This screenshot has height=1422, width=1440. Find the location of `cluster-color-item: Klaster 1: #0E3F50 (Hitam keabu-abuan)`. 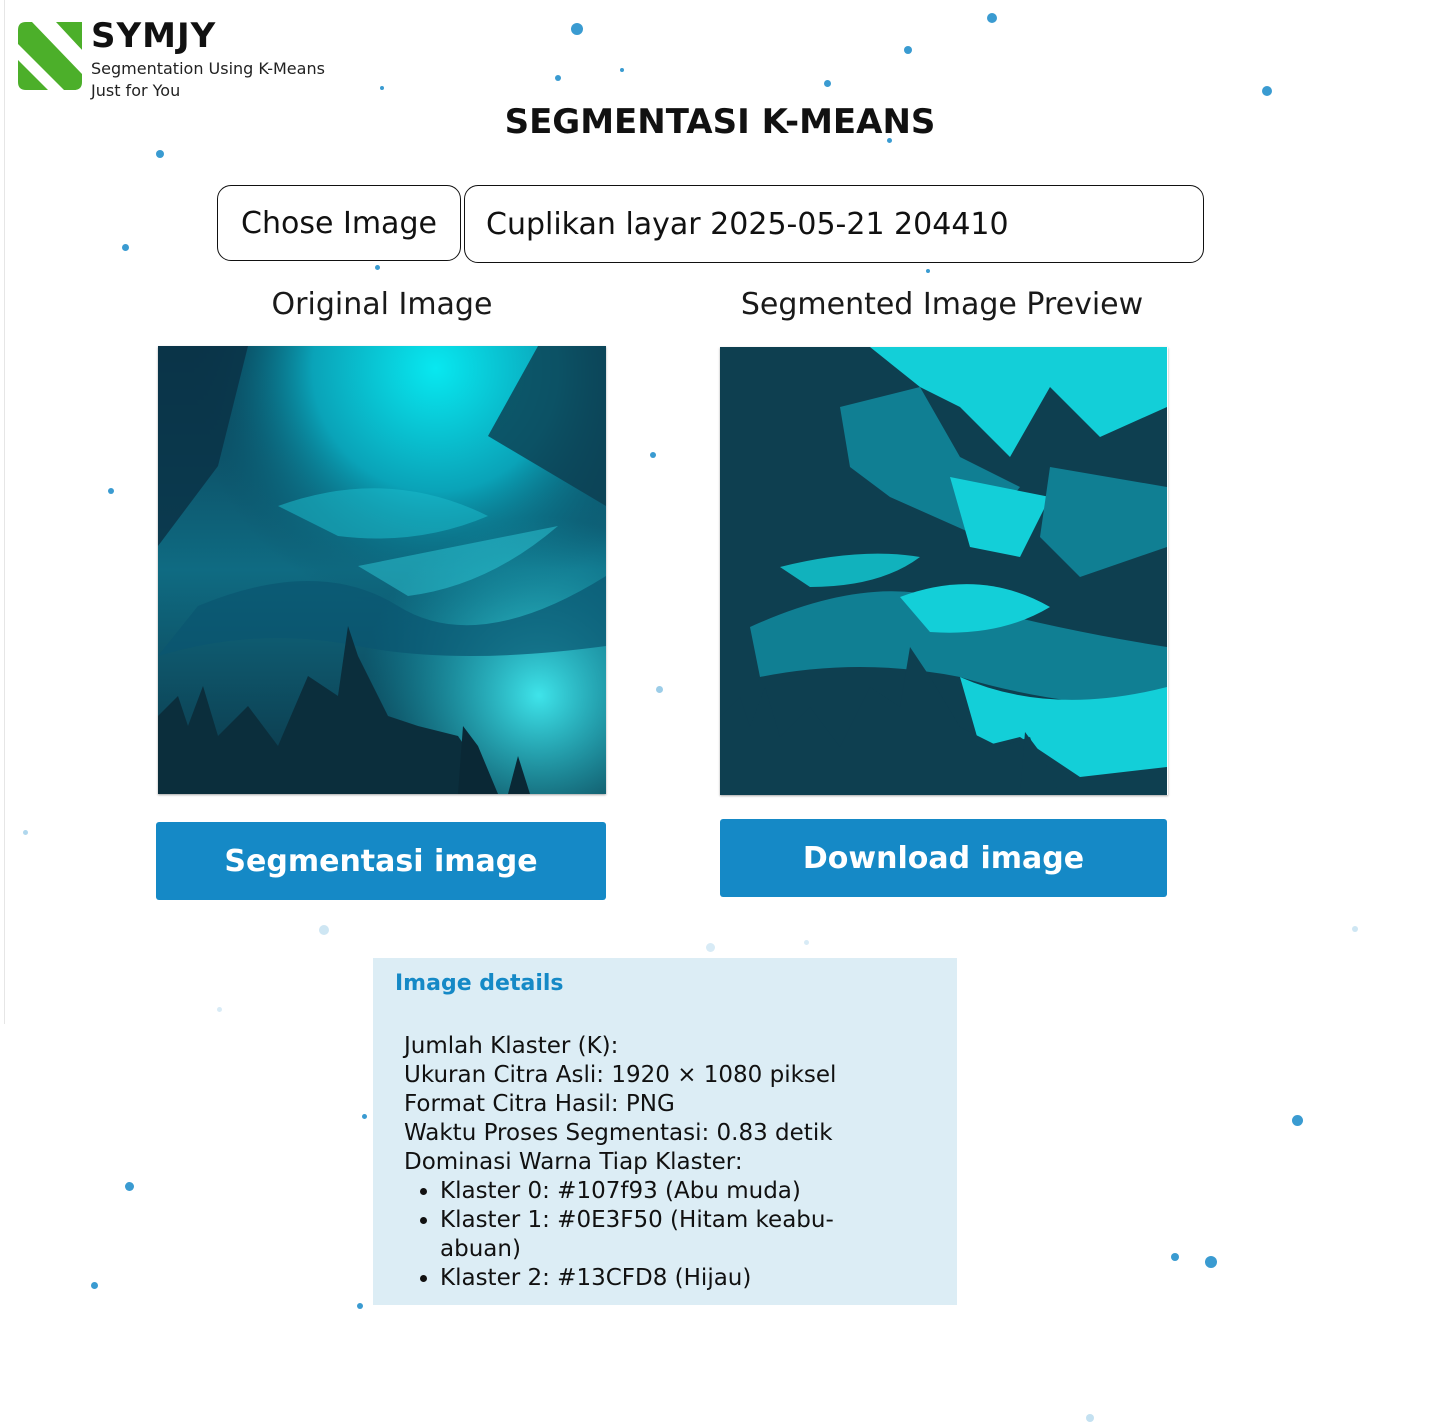

cluster-color-item: Klaster 1: #0E3F50 (Hitam keabu-abuan) is located at coordinates (645, 1235).